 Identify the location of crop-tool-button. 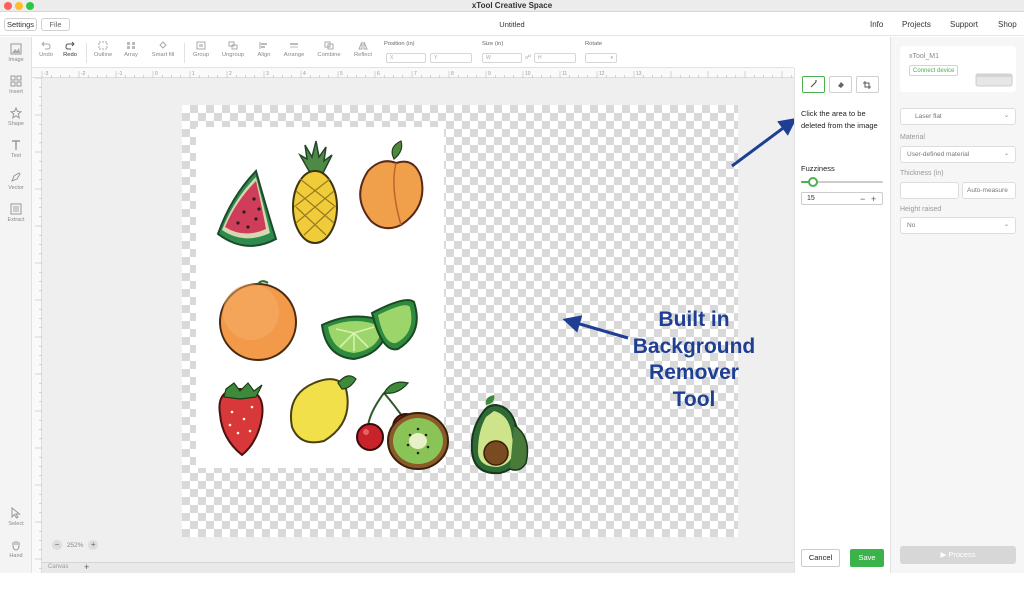
(867, 84).